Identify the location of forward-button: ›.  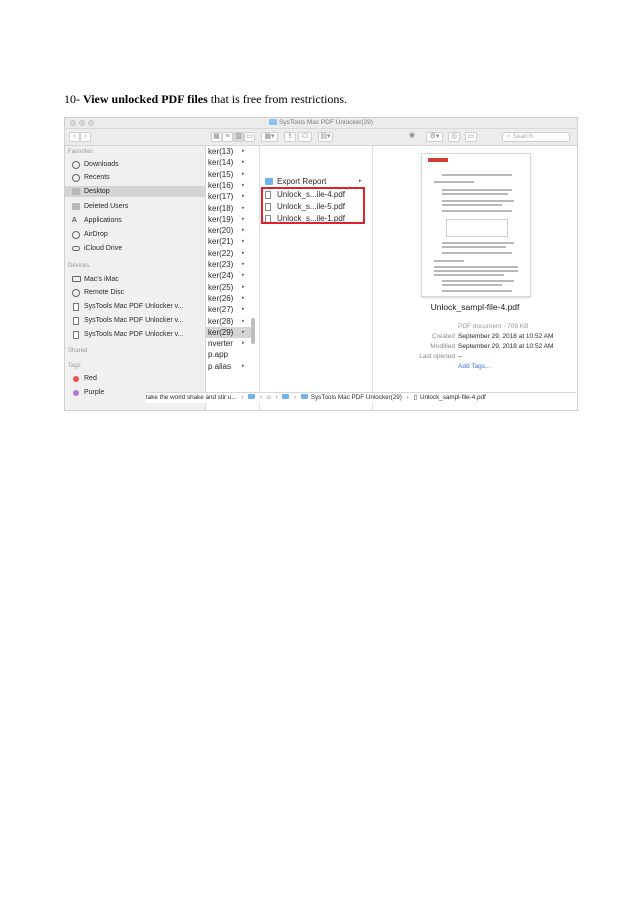
(85, 137).